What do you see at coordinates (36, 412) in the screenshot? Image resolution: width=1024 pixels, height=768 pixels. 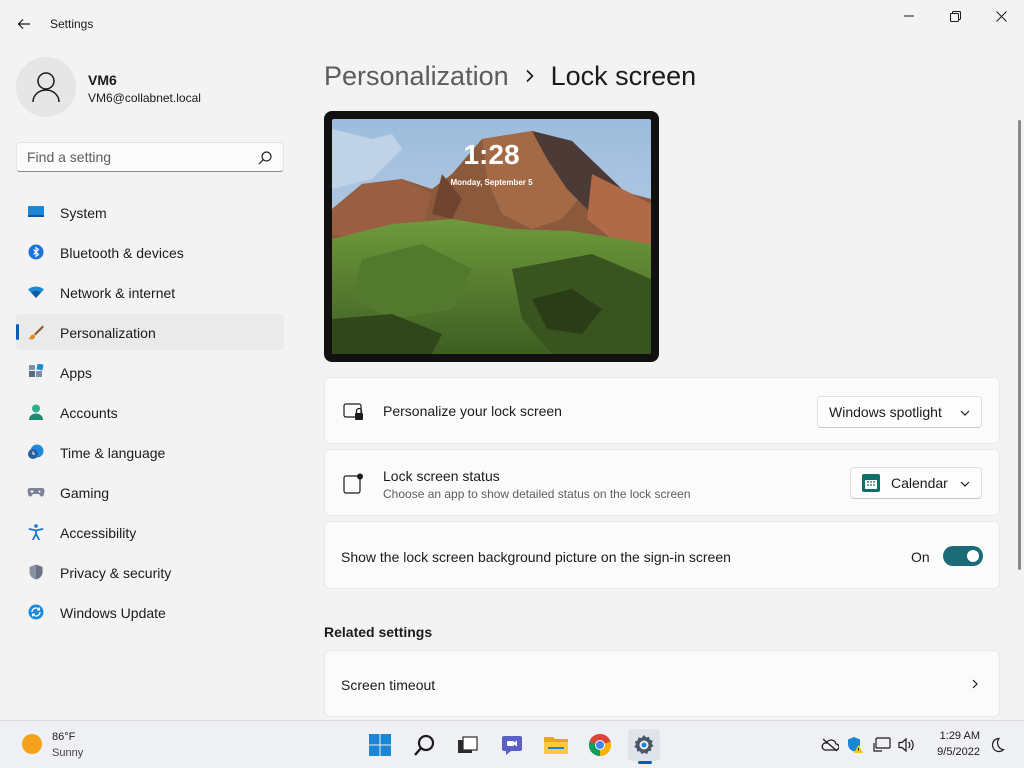 I see `accounts-icon` at bounding box center [36, 412].